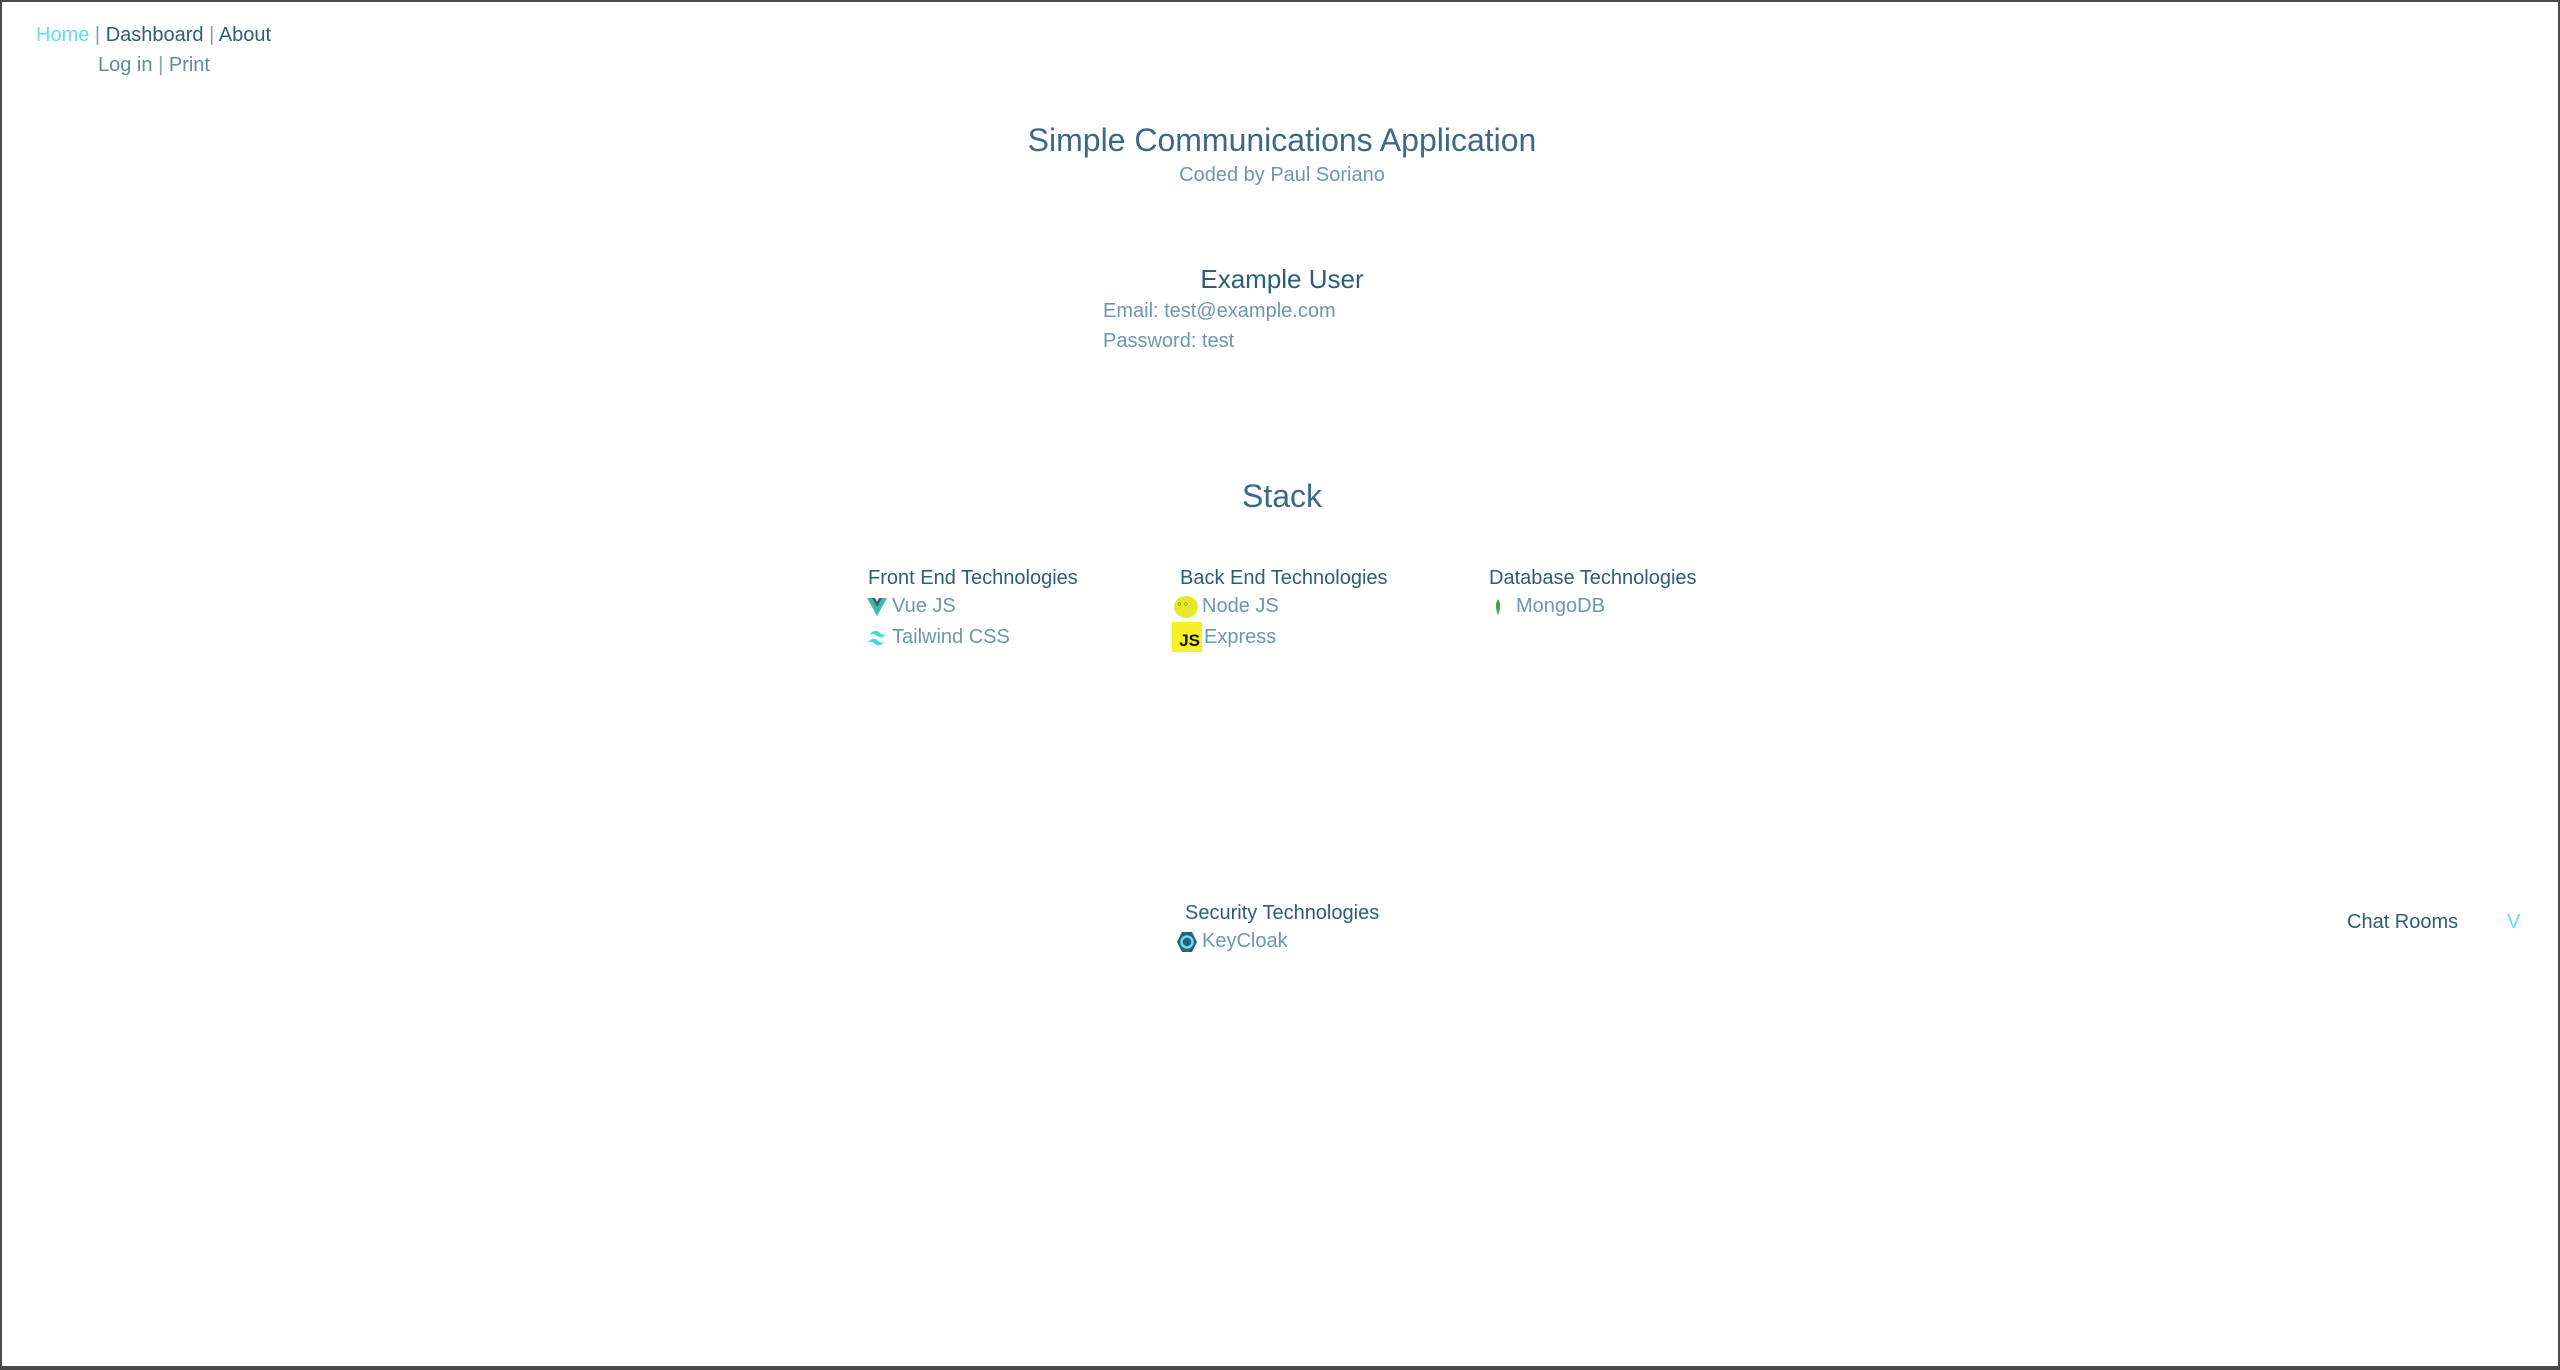  Describe the element at coordinates (125, 65) in the screenshot. I see `nav-login-link: Log in` at that location.